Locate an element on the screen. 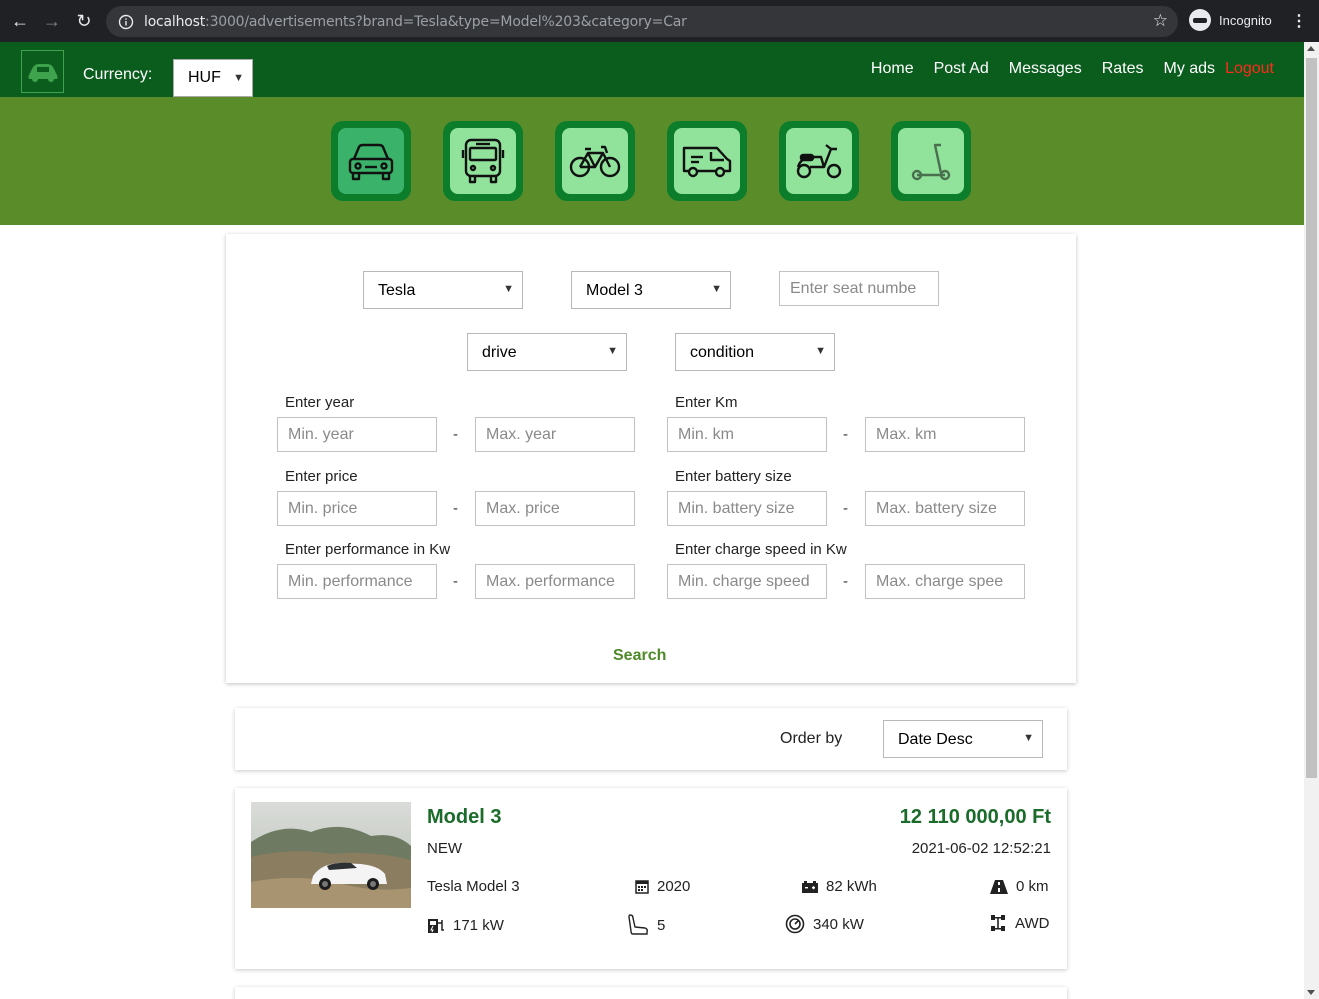 The image size is (1319, 999). scroll-thumb is located at coordinates (1311, 418).